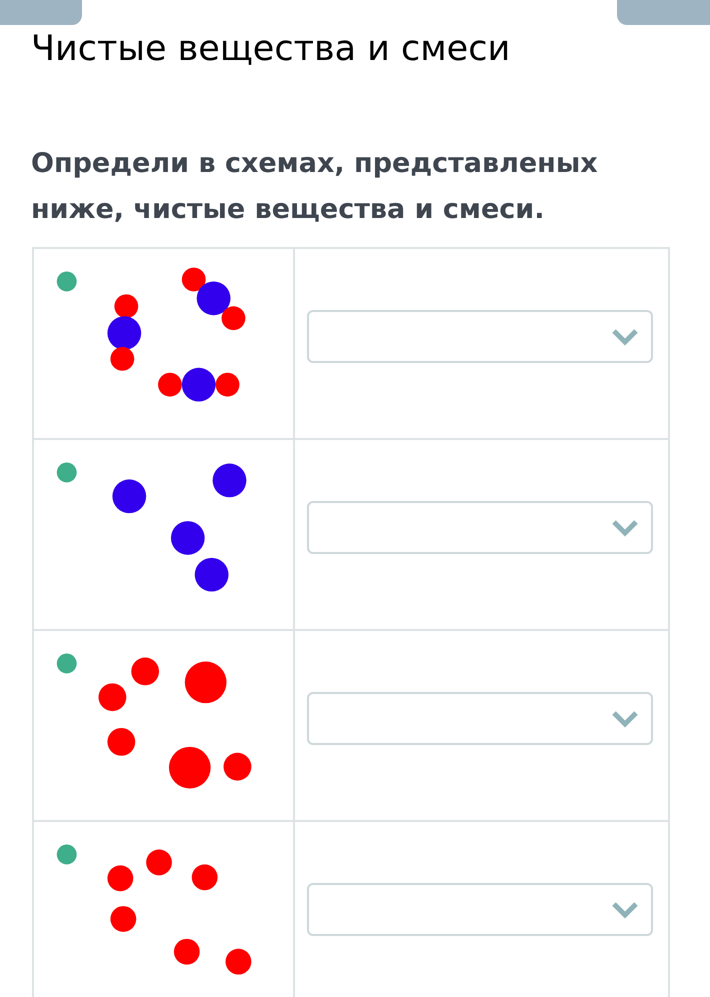 This screenshot has height=997, width=710. I want to click on page-title: Чистые вещества и смеси, so click(271, 49).